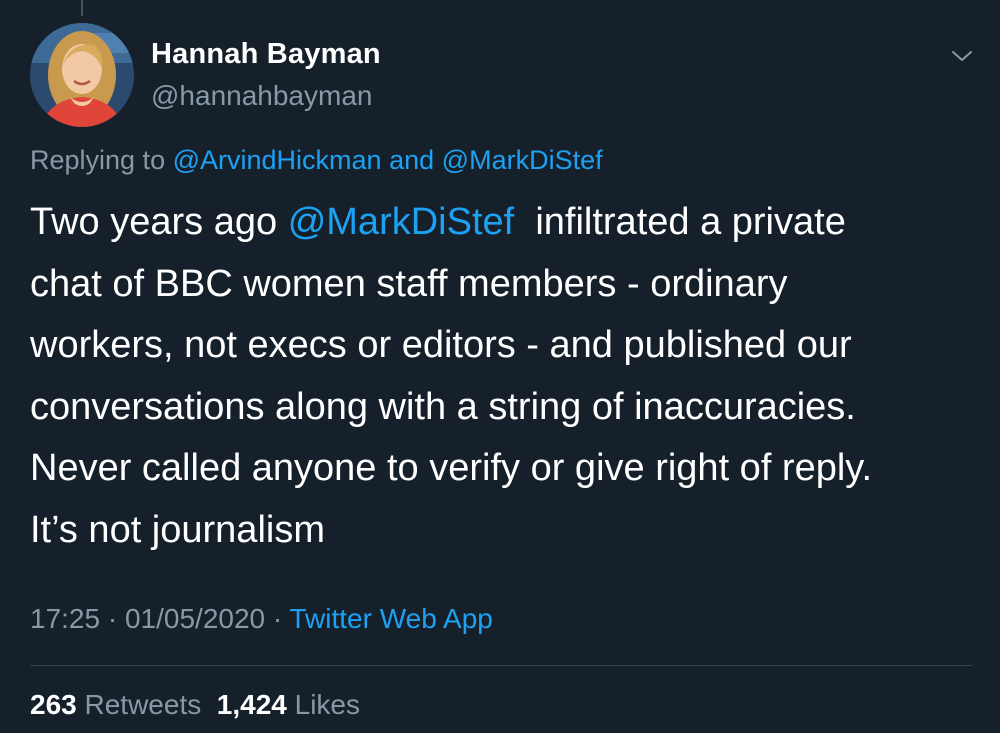 The height and width of the screenshot is (733, 1000). I want to click on tweet-time: 17:25, so click(65, 618).